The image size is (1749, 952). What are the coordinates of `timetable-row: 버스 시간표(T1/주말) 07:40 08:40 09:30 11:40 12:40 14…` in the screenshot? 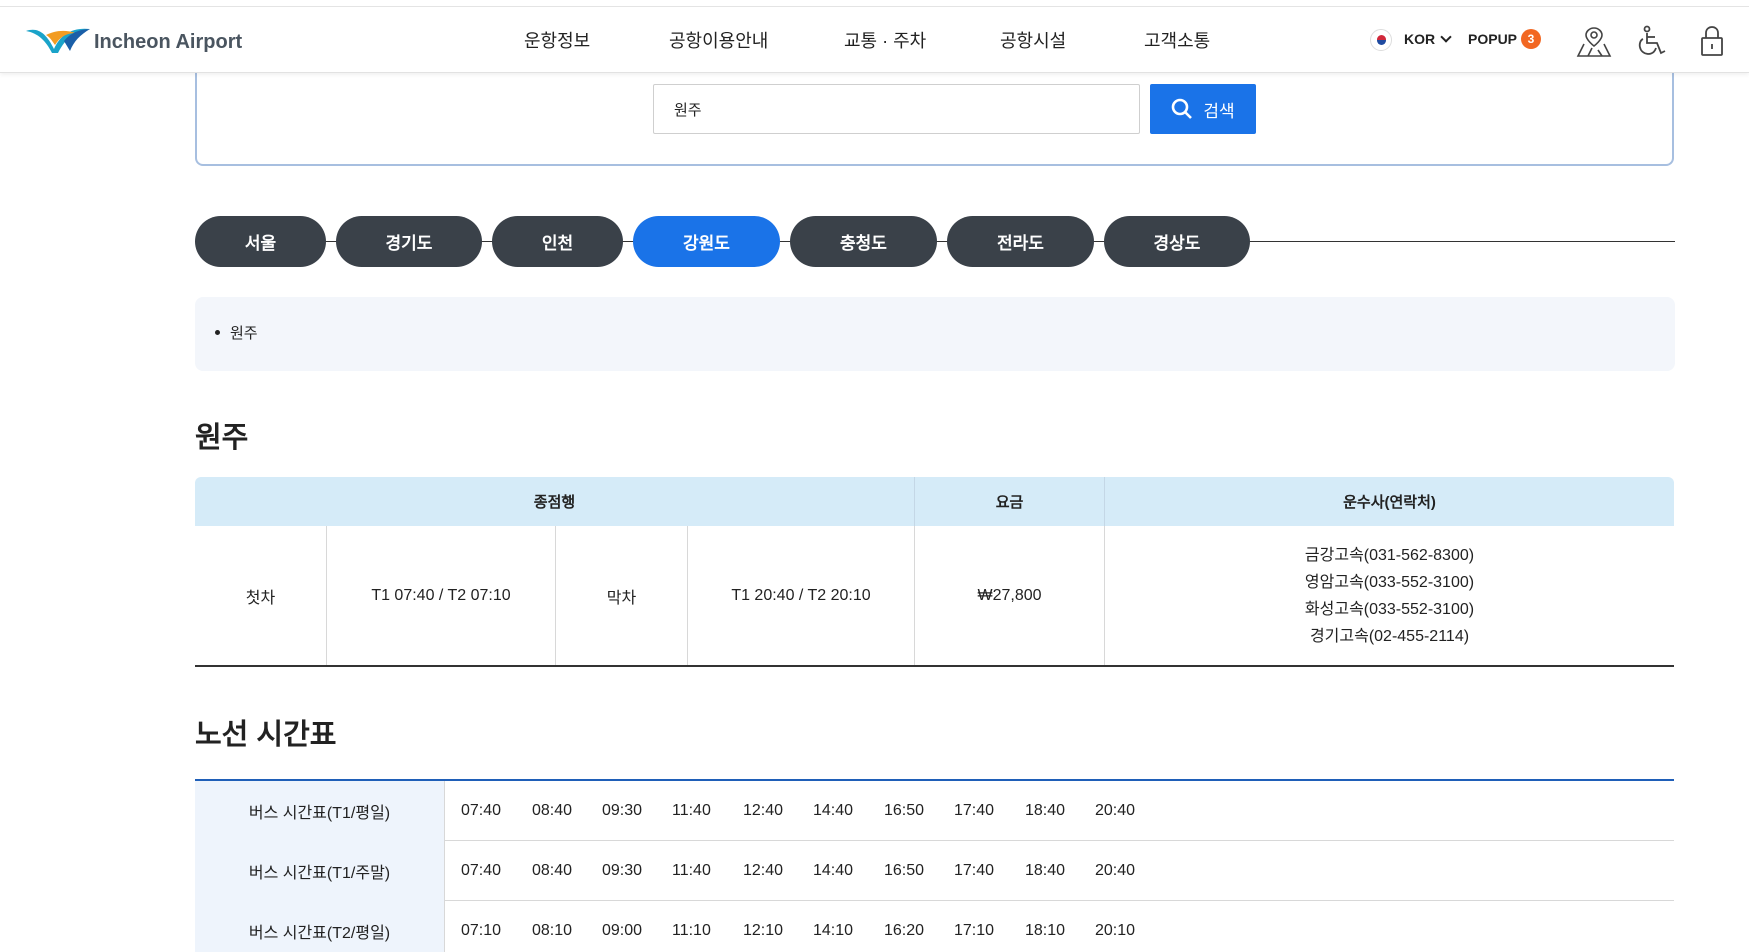 It's located at (934, 871).